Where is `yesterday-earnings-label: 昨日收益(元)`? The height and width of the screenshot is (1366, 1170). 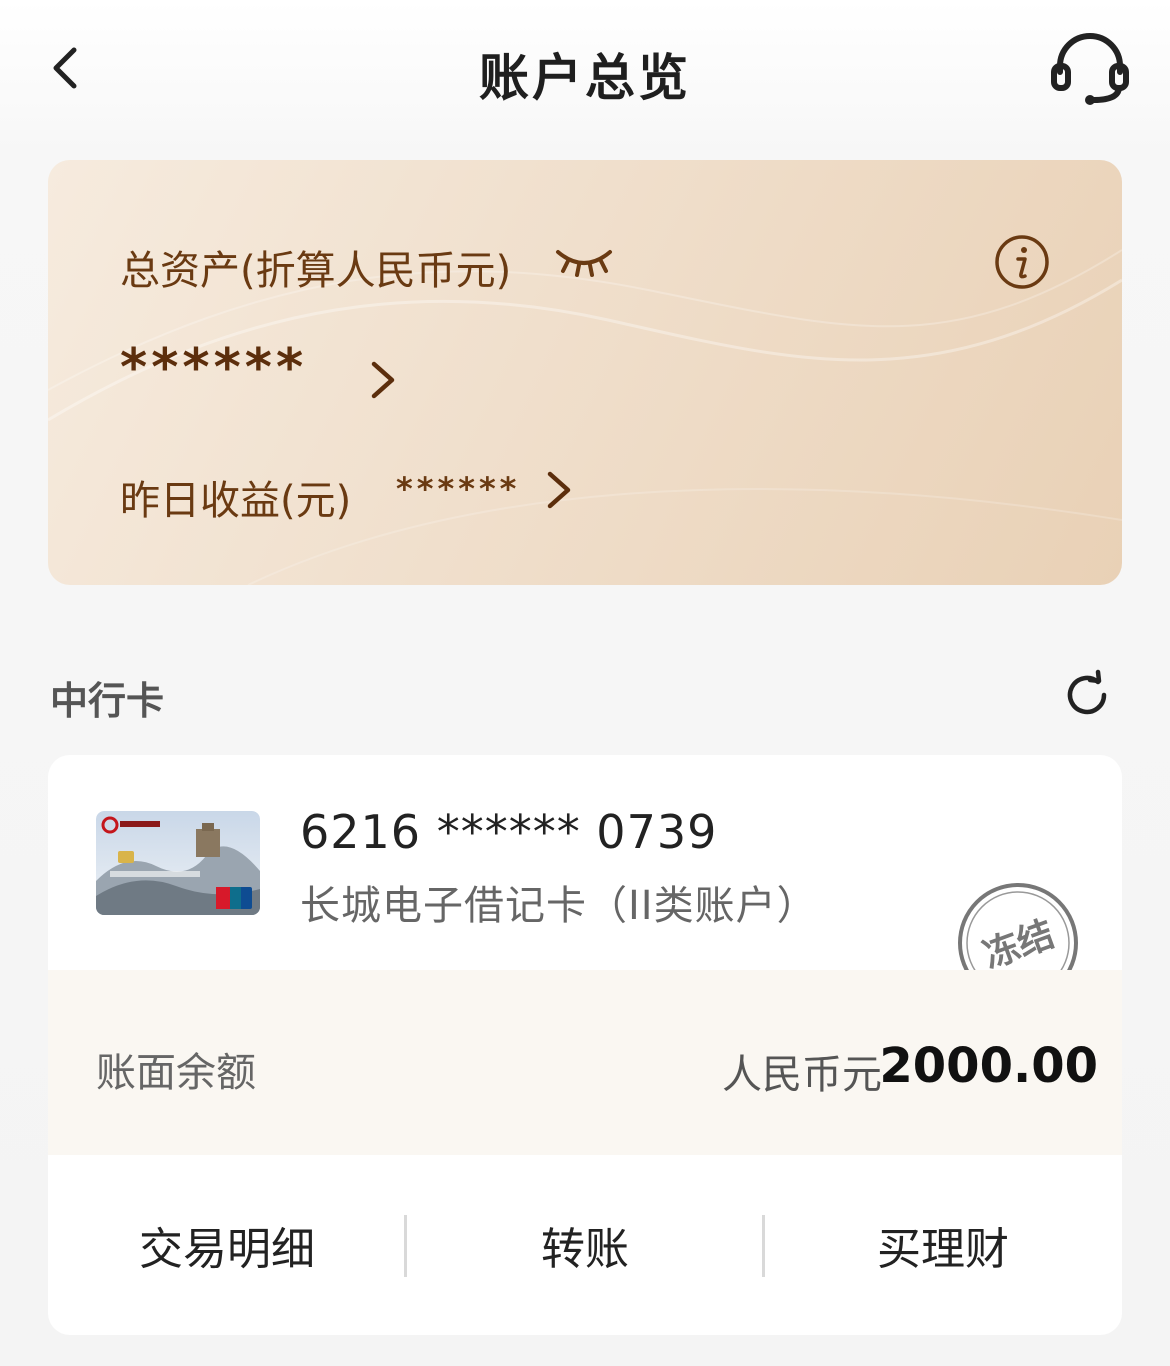
yesterday-earnings-label: 昨日收益(元) is located at coordinates (236, 501).